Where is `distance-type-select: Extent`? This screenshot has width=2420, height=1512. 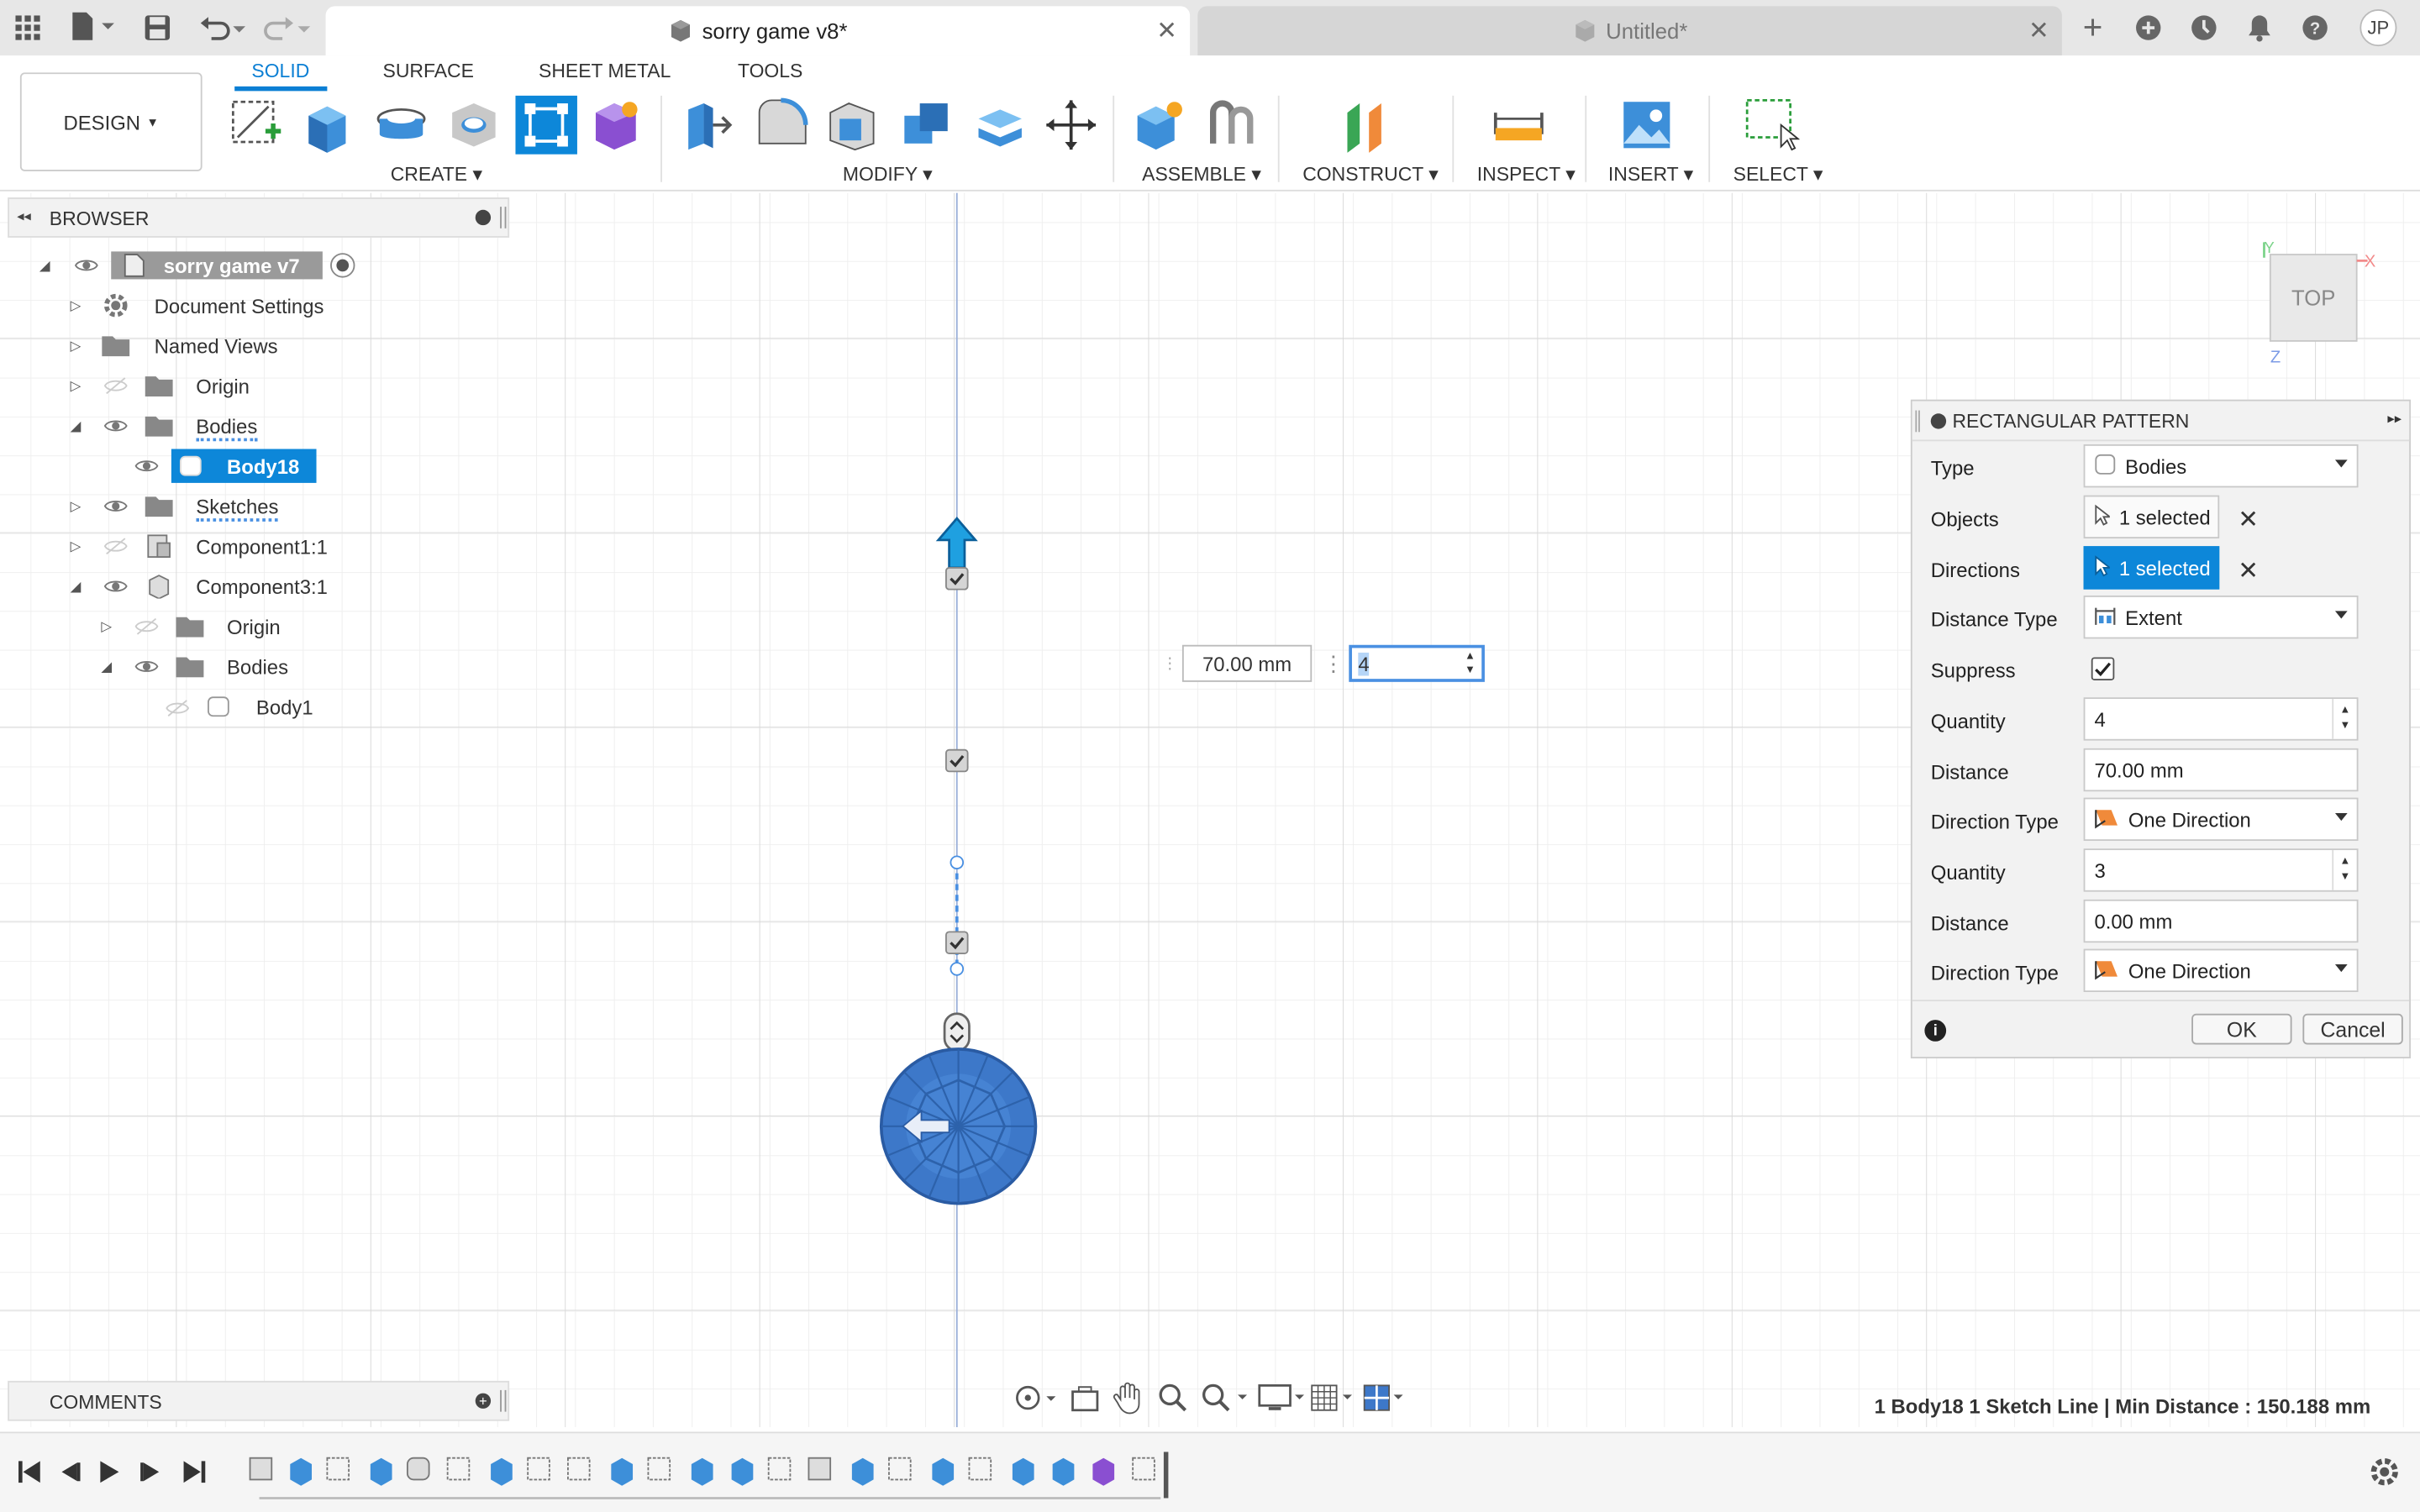 distance-type-select: Extent is located at coordinates (2221, 617).